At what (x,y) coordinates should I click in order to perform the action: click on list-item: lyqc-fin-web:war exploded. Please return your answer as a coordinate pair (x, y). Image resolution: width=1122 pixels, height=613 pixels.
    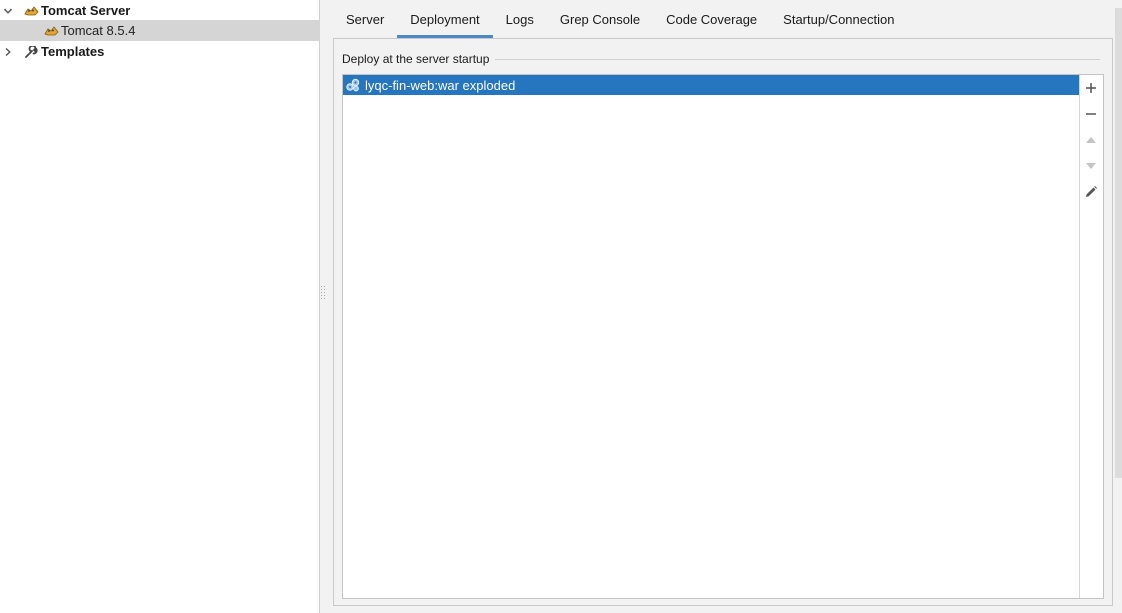
    Looking at the image, I should click on (711, 85).